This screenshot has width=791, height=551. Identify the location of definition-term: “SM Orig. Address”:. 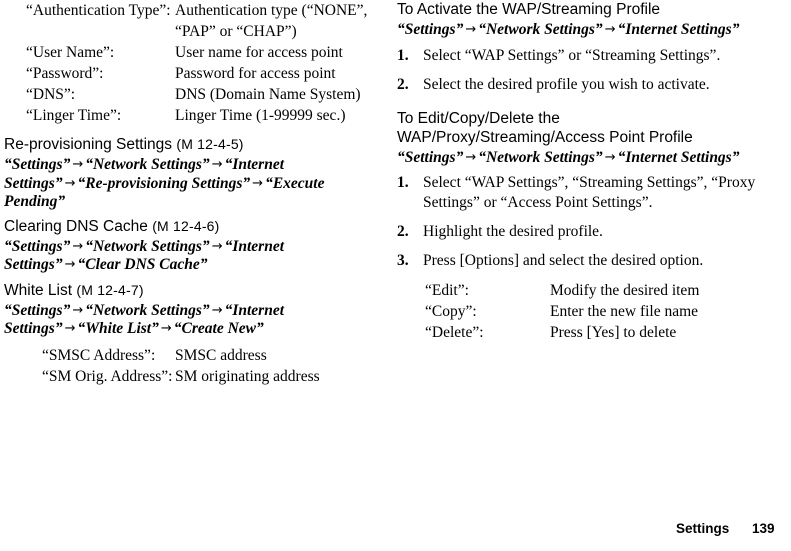
(107, 376).